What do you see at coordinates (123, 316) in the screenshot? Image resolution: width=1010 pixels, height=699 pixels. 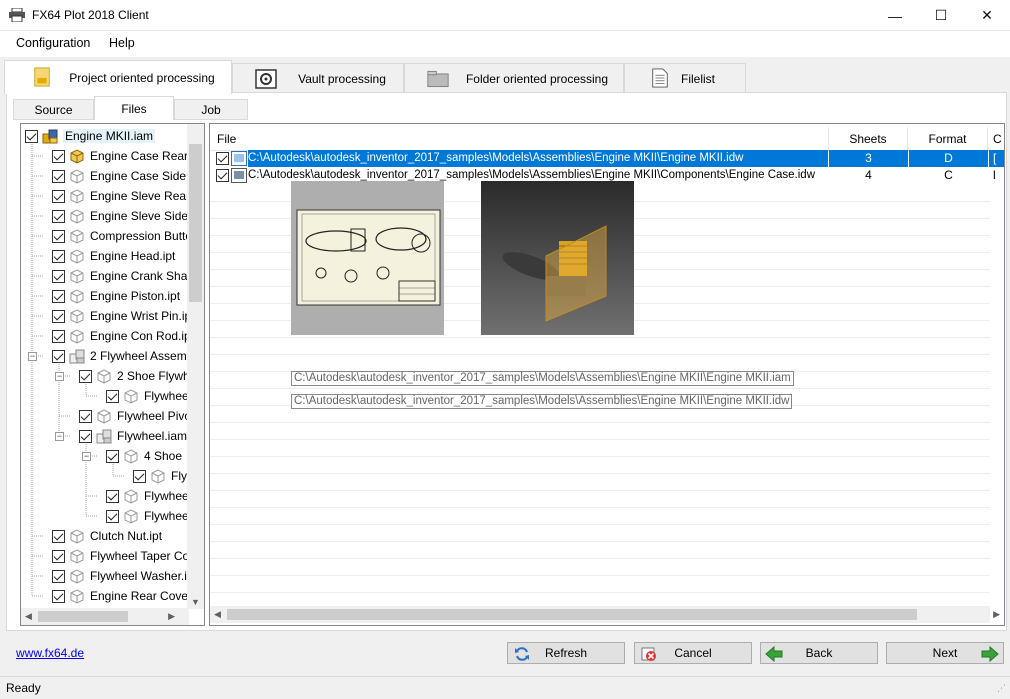 I see `tree-item: Engine Wrist Pin.ipt` at bounding box center [123, 316].